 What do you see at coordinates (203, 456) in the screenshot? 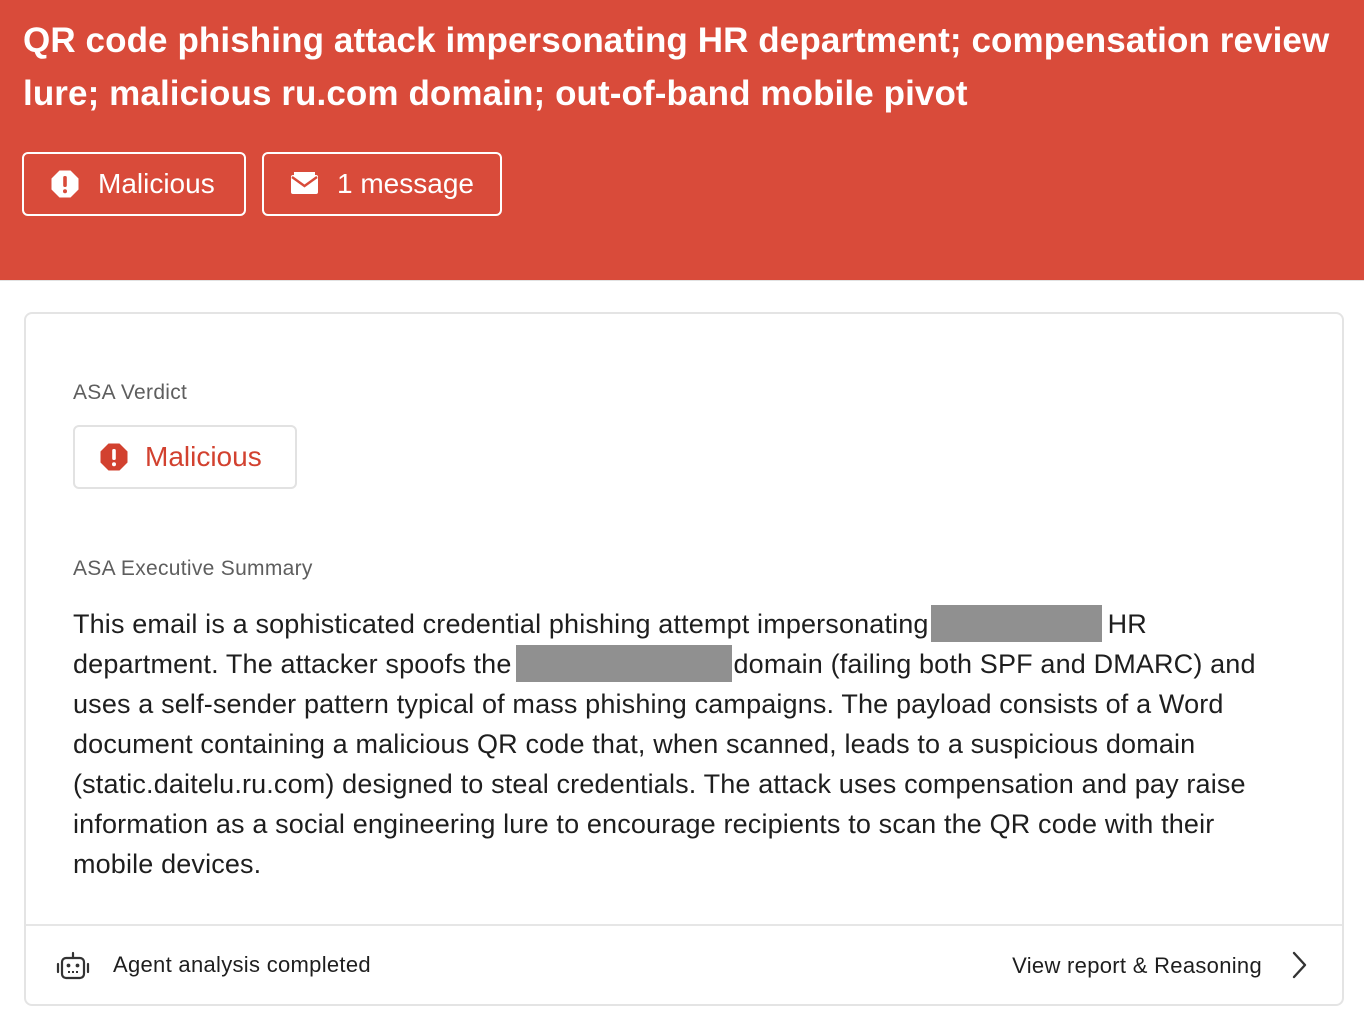
I see `verdict-label: Malicious` at bounding box center [203, 456].